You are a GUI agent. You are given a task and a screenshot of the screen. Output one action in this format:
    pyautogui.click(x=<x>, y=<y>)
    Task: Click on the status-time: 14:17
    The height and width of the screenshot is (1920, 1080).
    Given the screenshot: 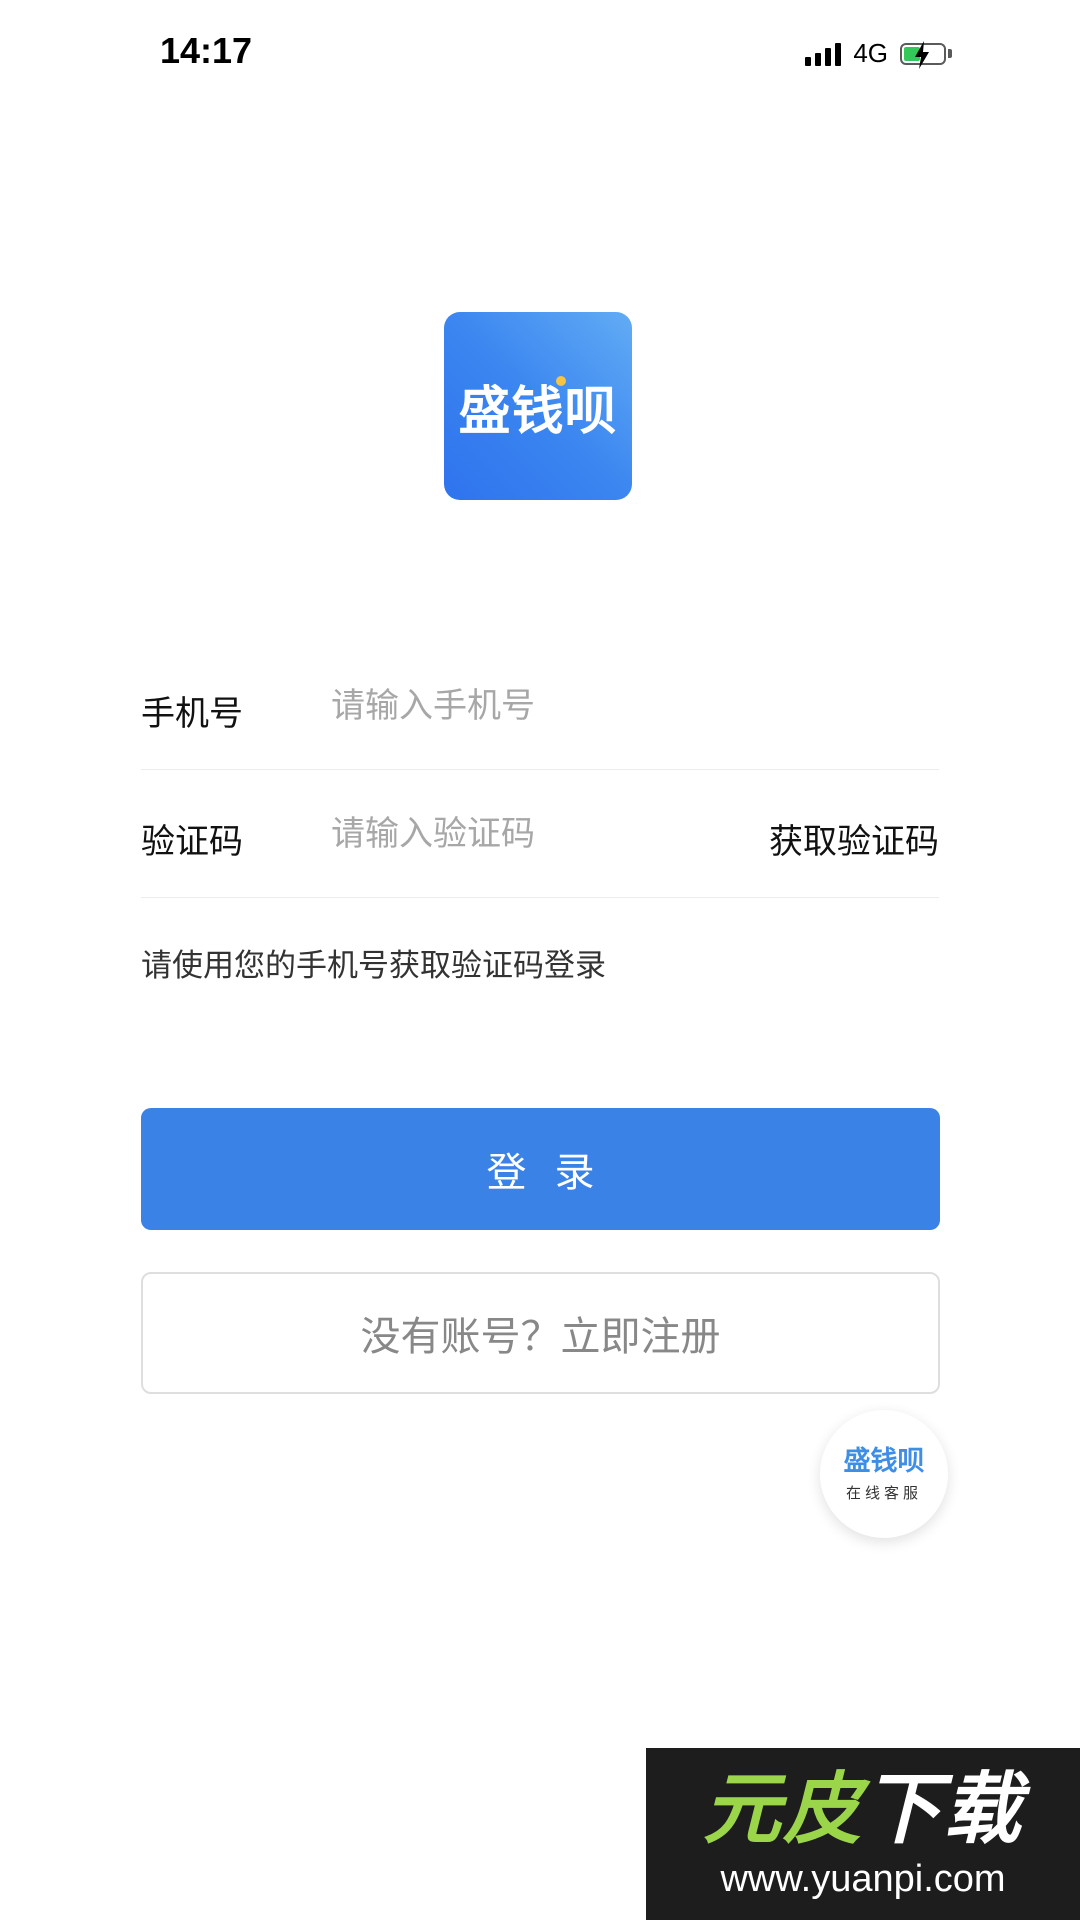 What is the action you would take?
    pyautogui.click(x=206, y=50)
    